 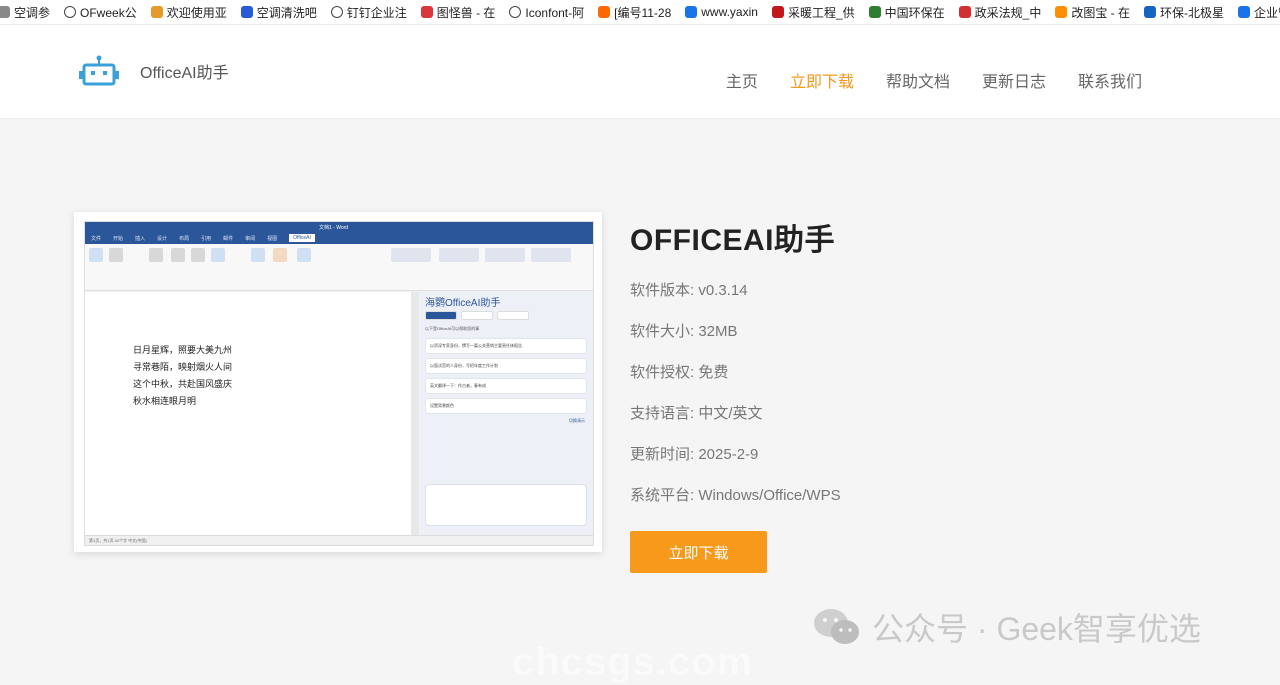 I want to click on word-title: 文档1 - Word, so click(x=334, y=227).